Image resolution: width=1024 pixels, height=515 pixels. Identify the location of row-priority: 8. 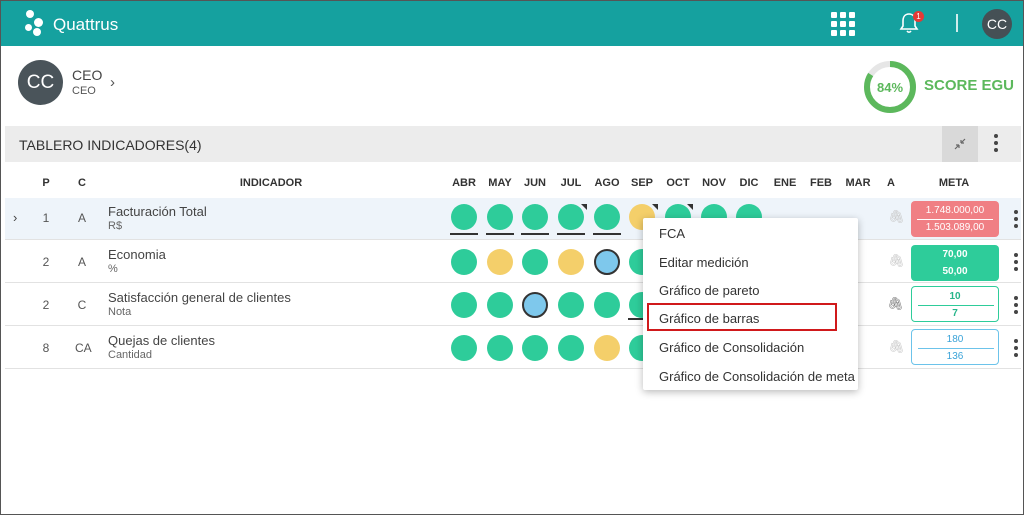
(46, 348).